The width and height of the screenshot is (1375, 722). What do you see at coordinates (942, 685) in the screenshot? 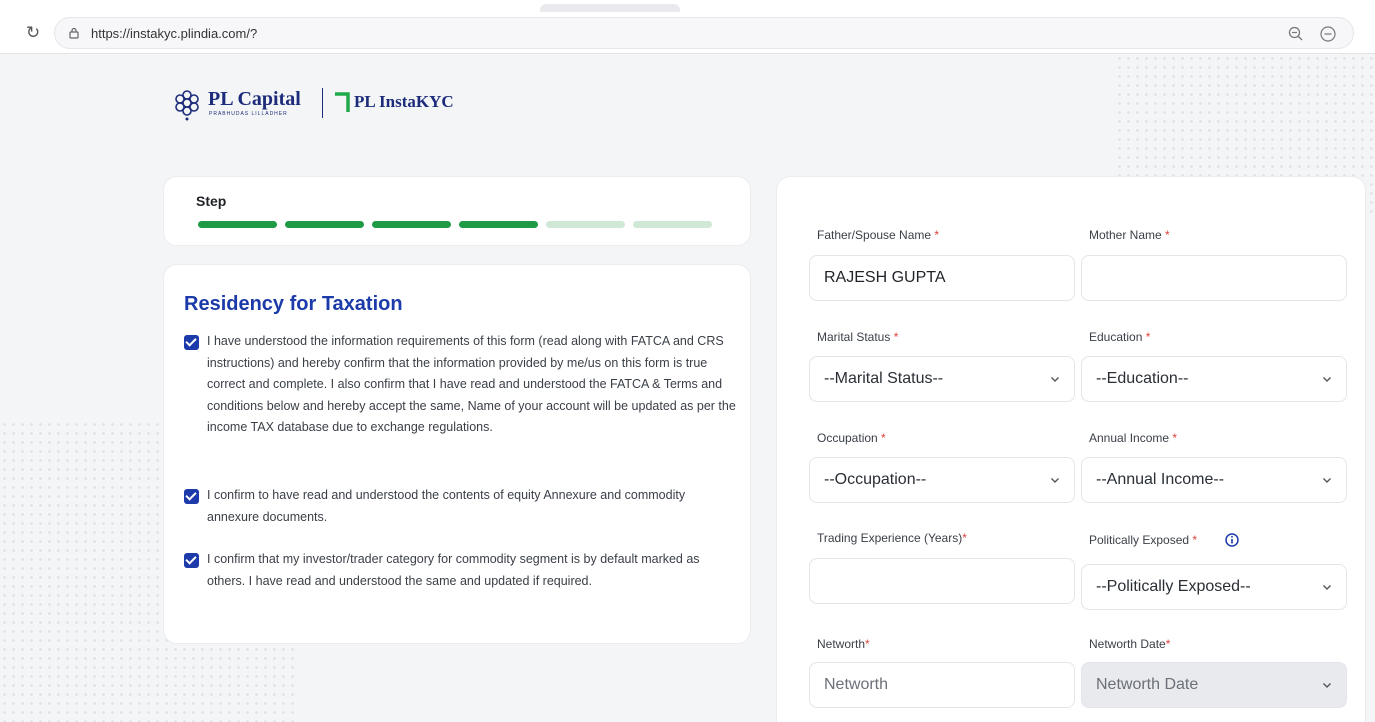
I see `networth-input: Networth` at bounding box center [942, 685].